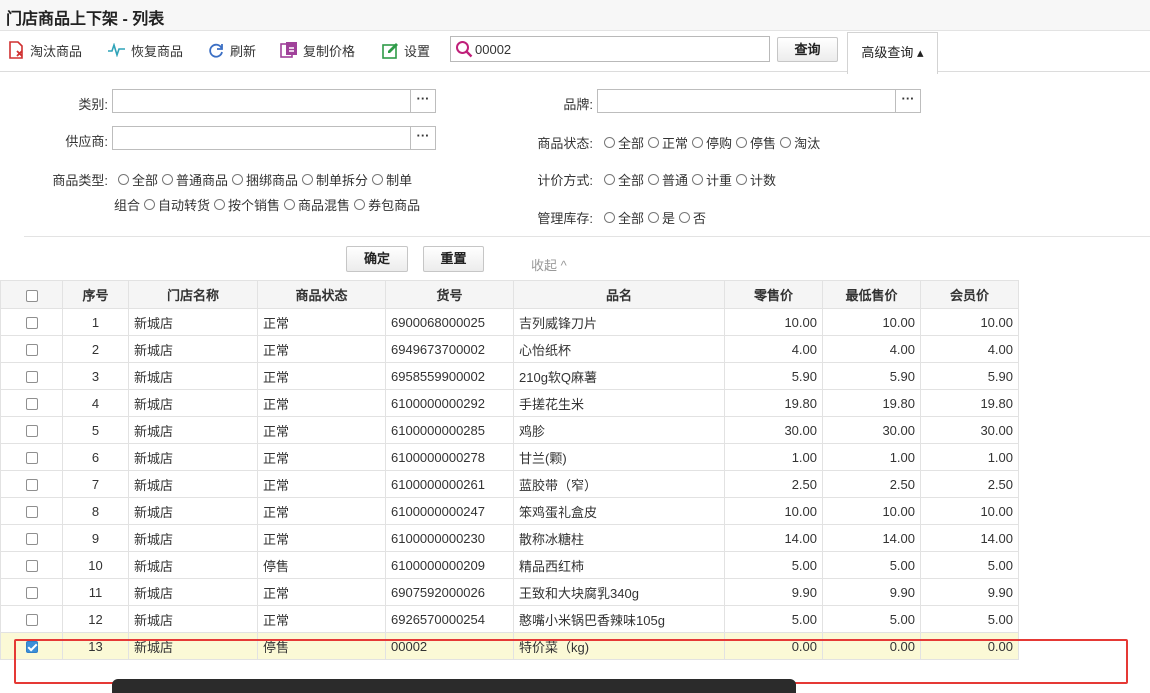  I want to click on table-row: 9 新城店 正常 6100000000230 散称冰糖柱 14.00 14.00 14.00, so click(509, 538).